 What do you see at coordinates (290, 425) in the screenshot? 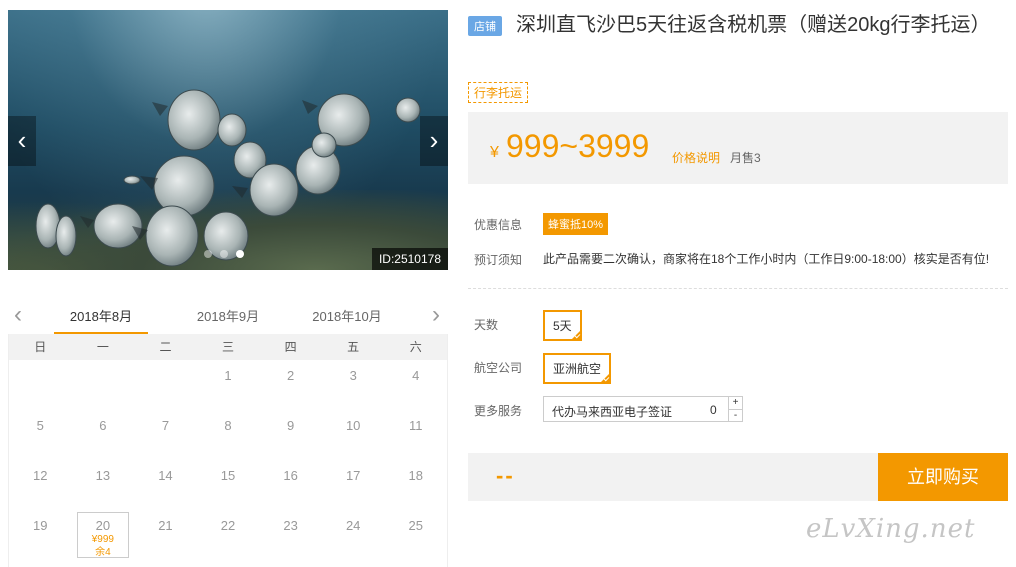
I see `calendar-day: 9` at bounding box center [290, 425].